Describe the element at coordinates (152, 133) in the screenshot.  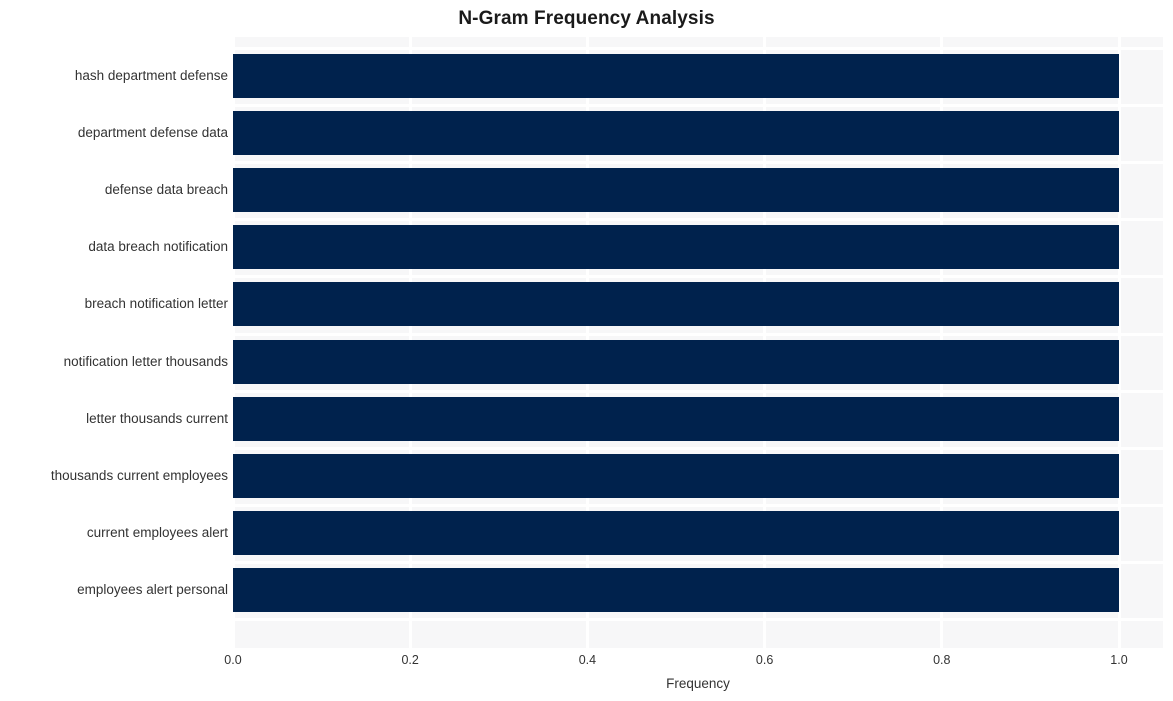
I see `y-axis-tick-label: department defense data` at that location.